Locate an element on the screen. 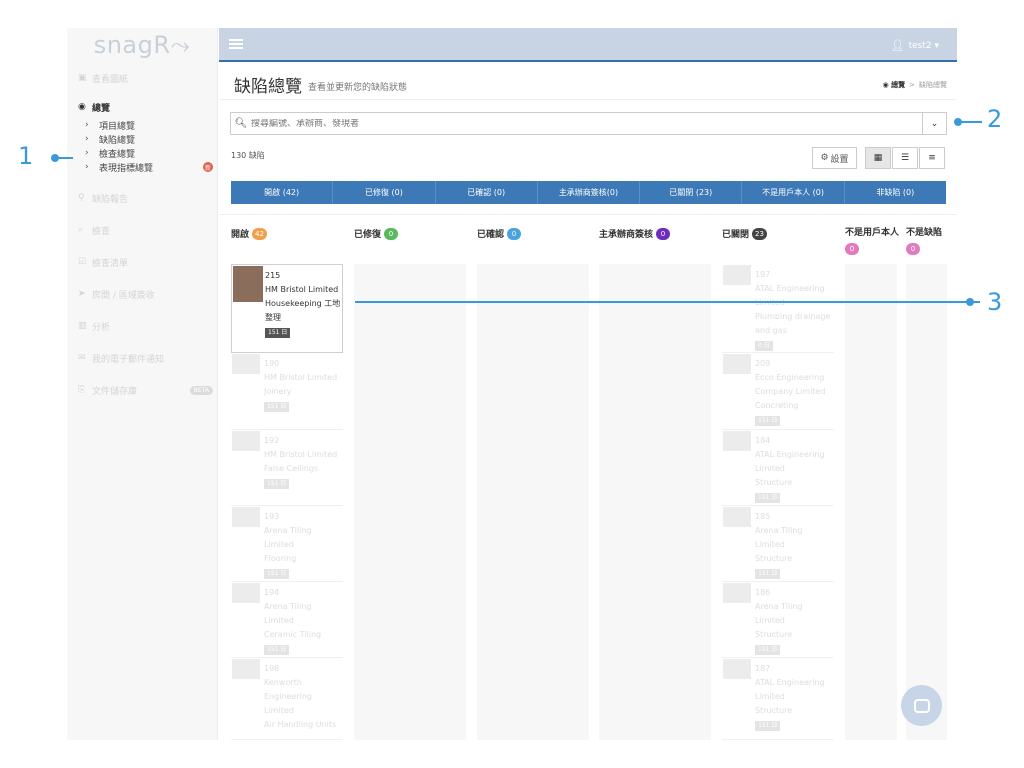 The height and width of the screenshot is (768, 1024). sidebar-item-label: 分析 is located at coordinates (101, 327).